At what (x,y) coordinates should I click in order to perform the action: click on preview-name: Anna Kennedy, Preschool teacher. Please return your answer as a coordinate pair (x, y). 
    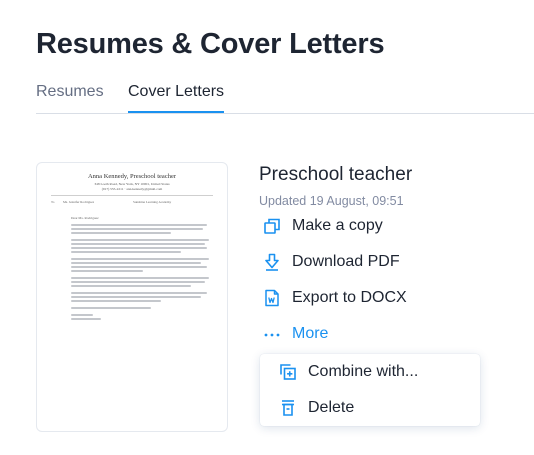
    Looking at the image, I should click on (132, 176).